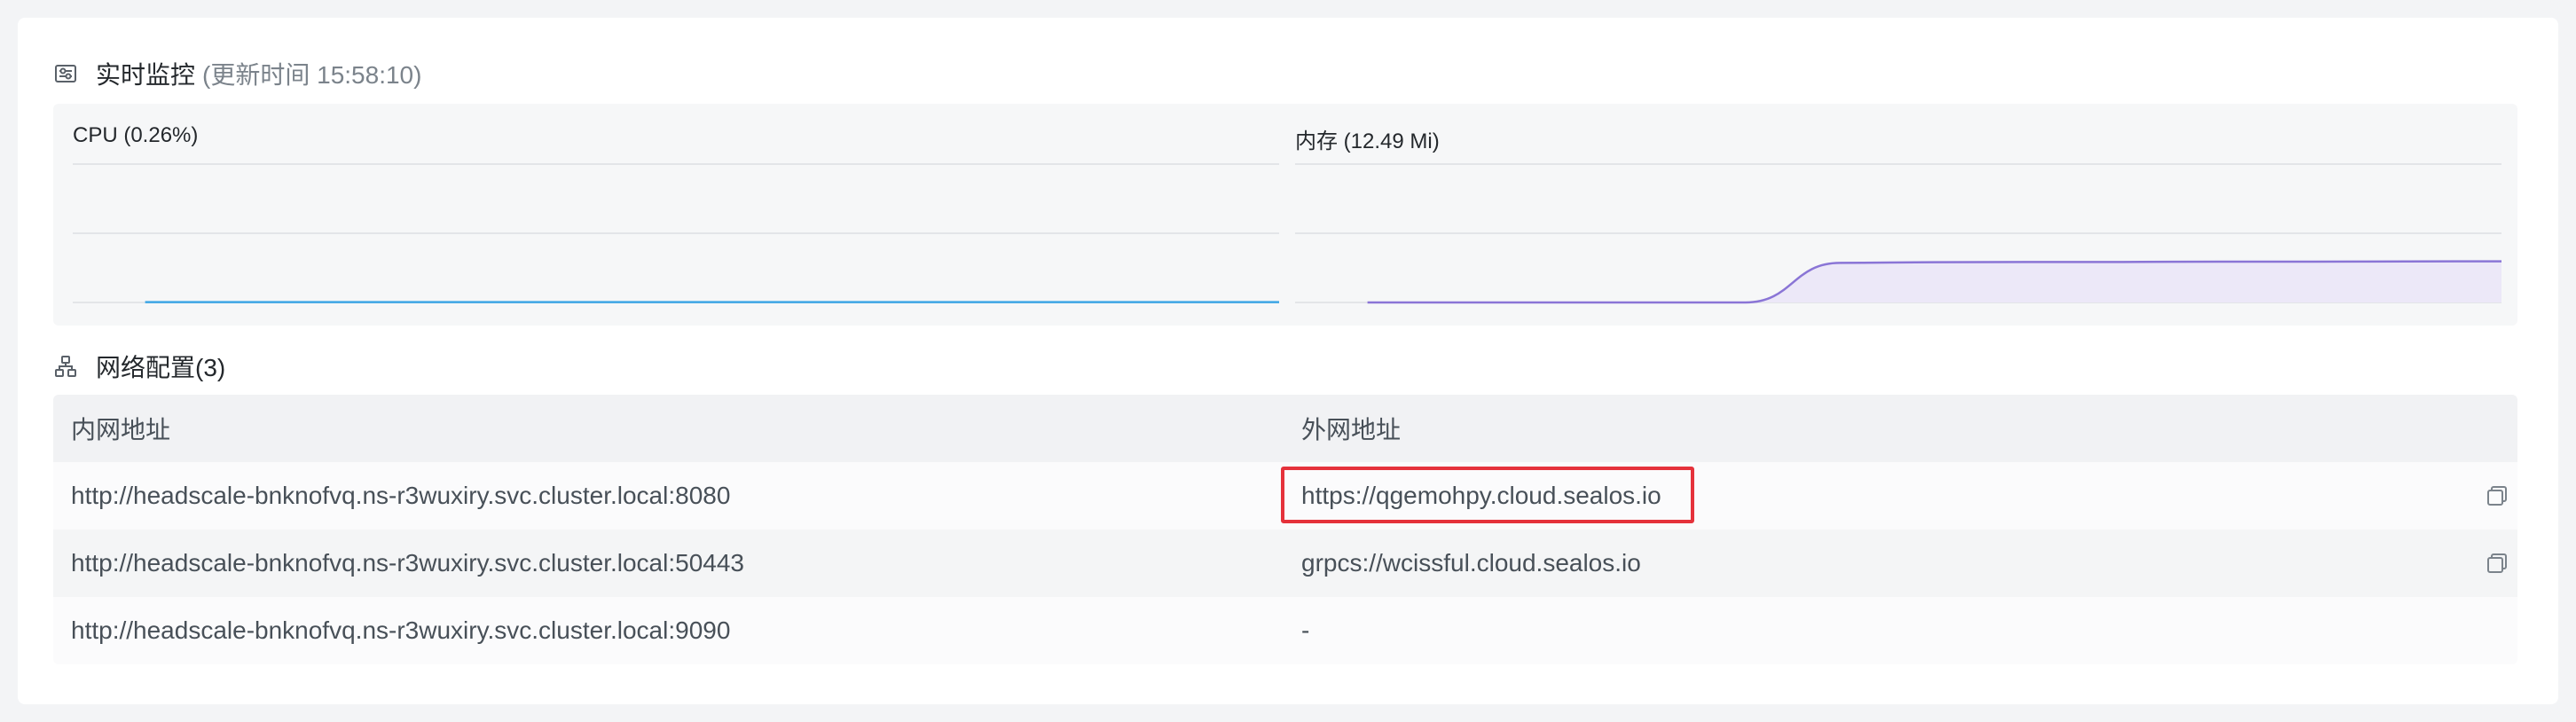 This screenshot has height=722, width=2576. I want to click on network-table-header: 内网地址 外网地址, so click(1285, 428).